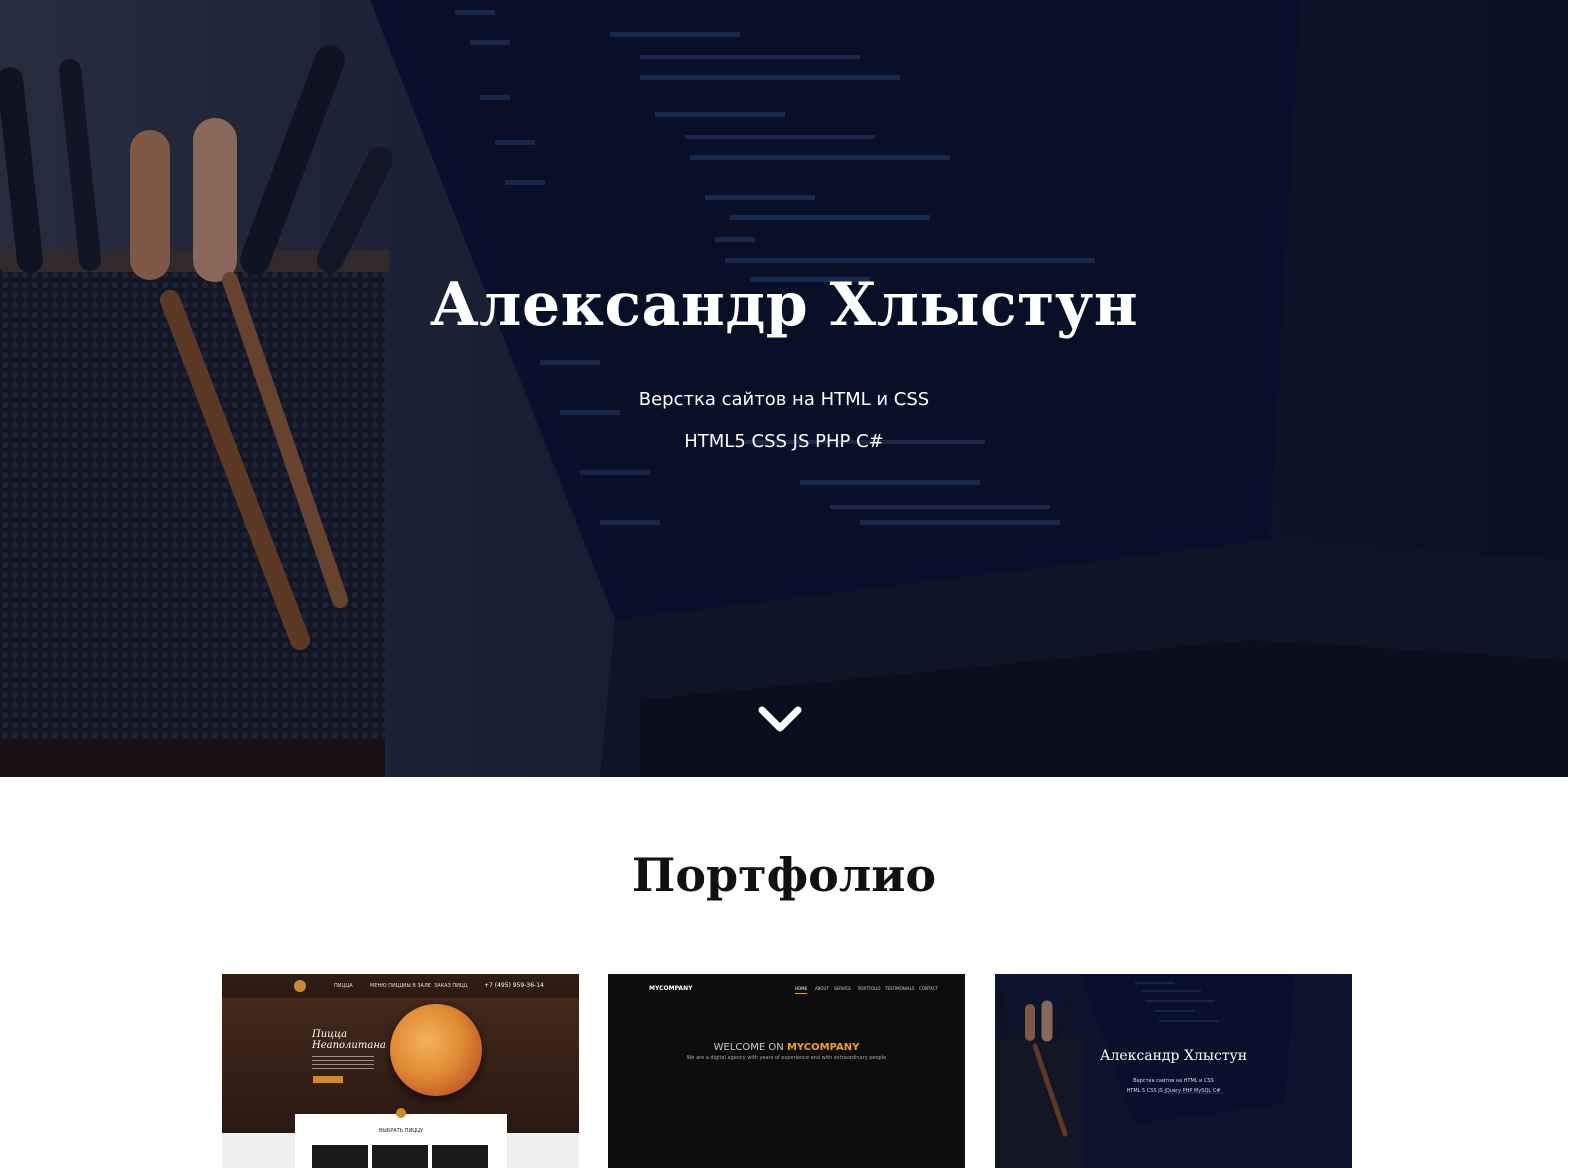 Image resolution: width=1582 pixels, height=1168 pixels. I want to click on pizza-heading: Пицца Неаполитана, so click(349, 1040).